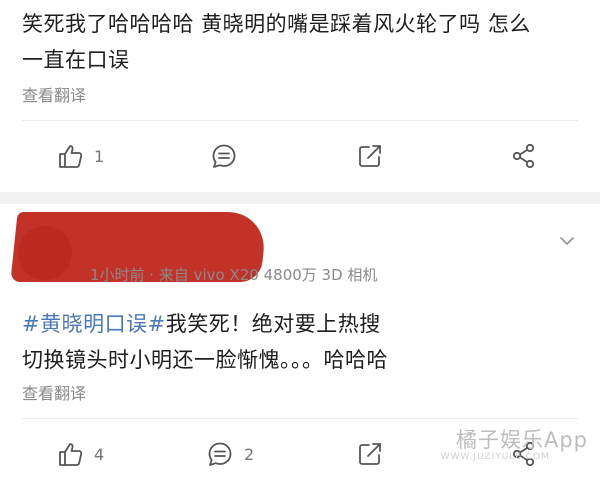 The image size is (600, 479). I want to click on forward-nodes-icon, so click(523, 156).